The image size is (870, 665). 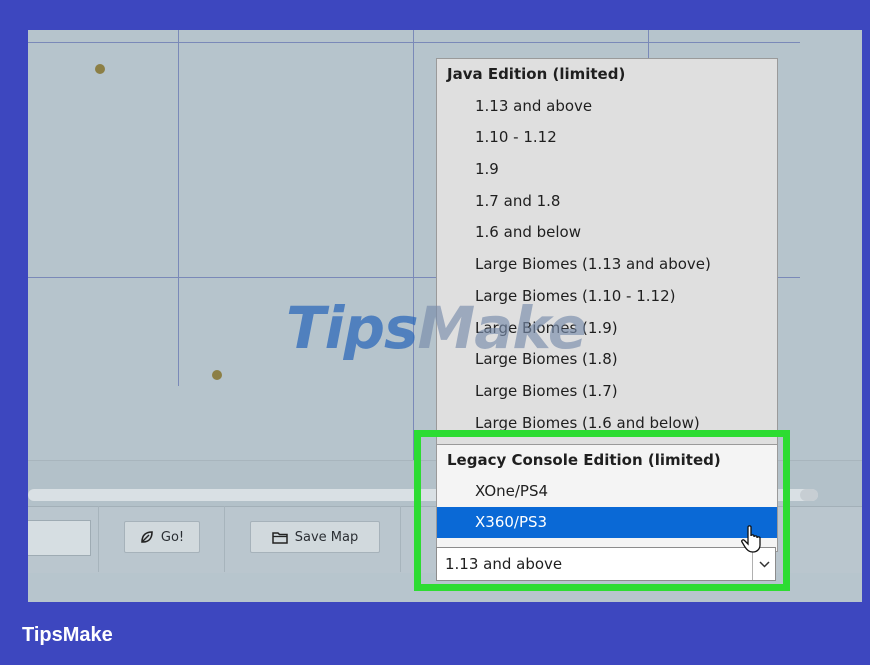 What do you see at coordinates (59, 538) in the screenshot?
I see `seed-input` at bounding box center [59, 538].